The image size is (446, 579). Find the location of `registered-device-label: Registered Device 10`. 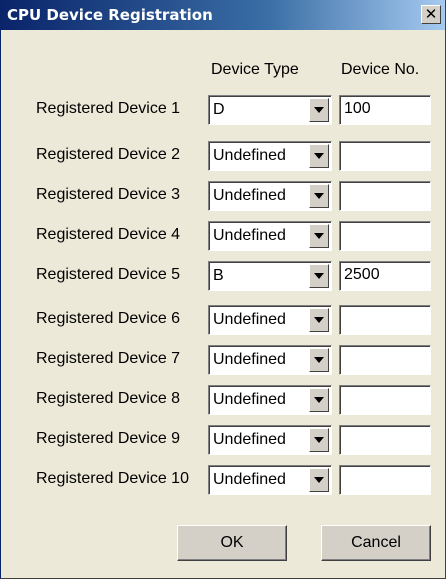

registered-device-label: Registered Device 10 is located at coordinates (112, 478).